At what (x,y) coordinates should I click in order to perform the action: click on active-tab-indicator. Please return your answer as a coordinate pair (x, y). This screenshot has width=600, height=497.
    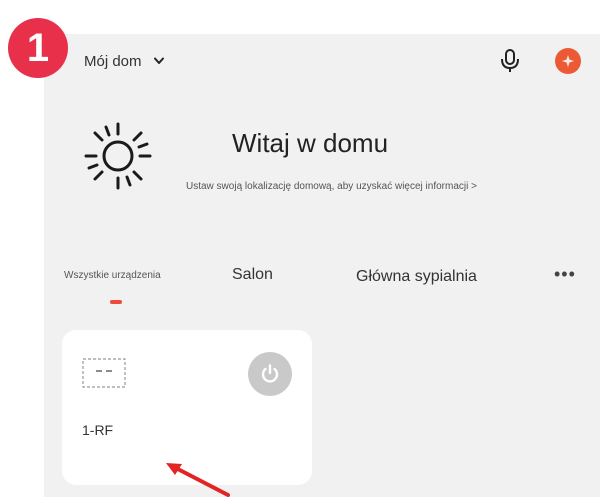
    Looking at the image, I should click on (116, 302).